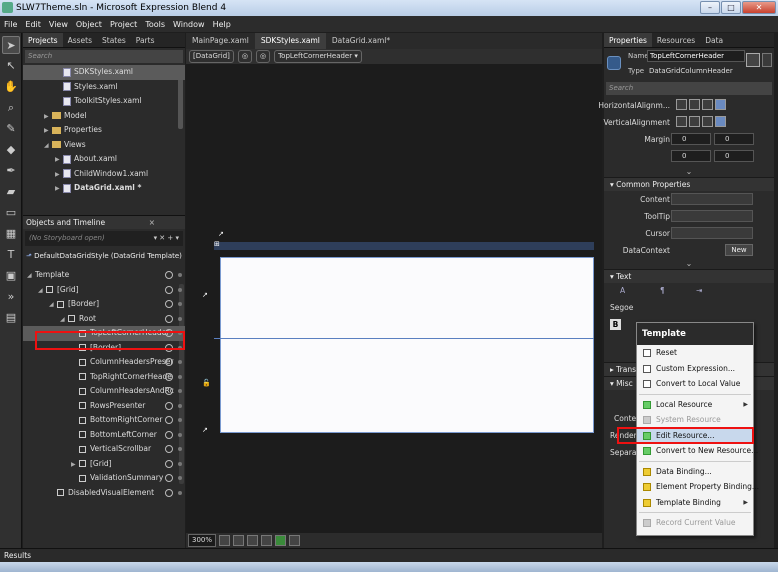 This screenshot has height=572, width=778. Describe the element at coordinates (767, 60) in the screenshot. I see `events-view-icon` at that location.